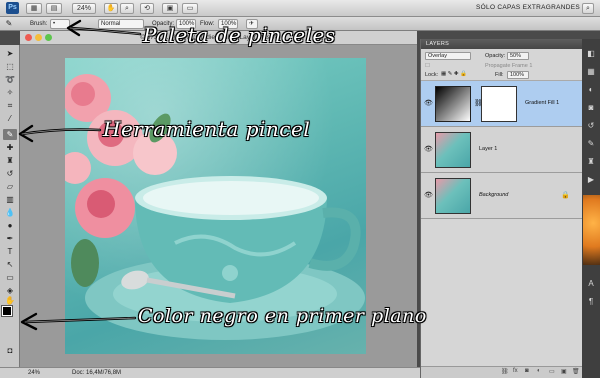 This screenshot has height=378, width=600. Describe the element at coordinates (10, 105) in the screenshot. I see `crop-tool-icon: ⌗` at that location.